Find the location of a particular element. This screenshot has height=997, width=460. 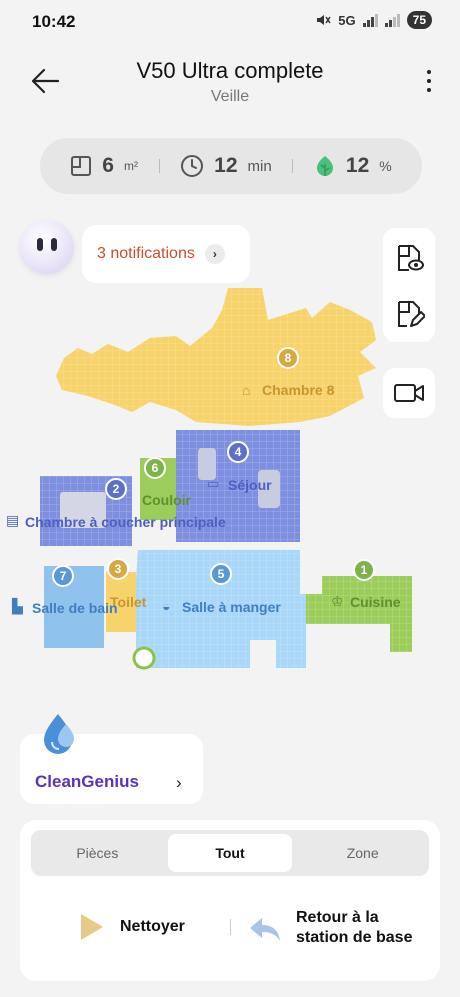

tab-zone: Zone is located at coordinates (362, 853).